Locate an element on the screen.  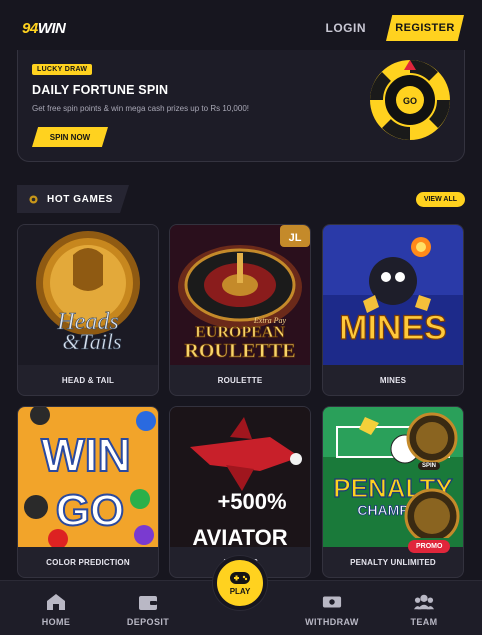
top-header: 94WIN LOGIN REGISTER is located at coordinates (241, 28).